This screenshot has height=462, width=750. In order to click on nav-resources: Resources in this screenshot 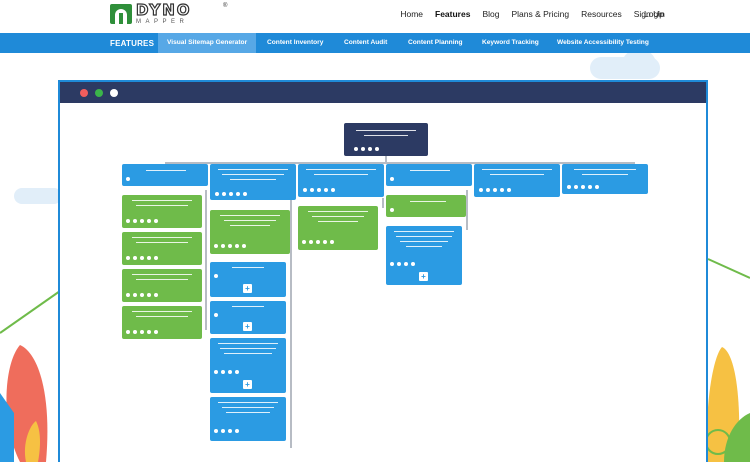, I will do `click(601, 14)`.